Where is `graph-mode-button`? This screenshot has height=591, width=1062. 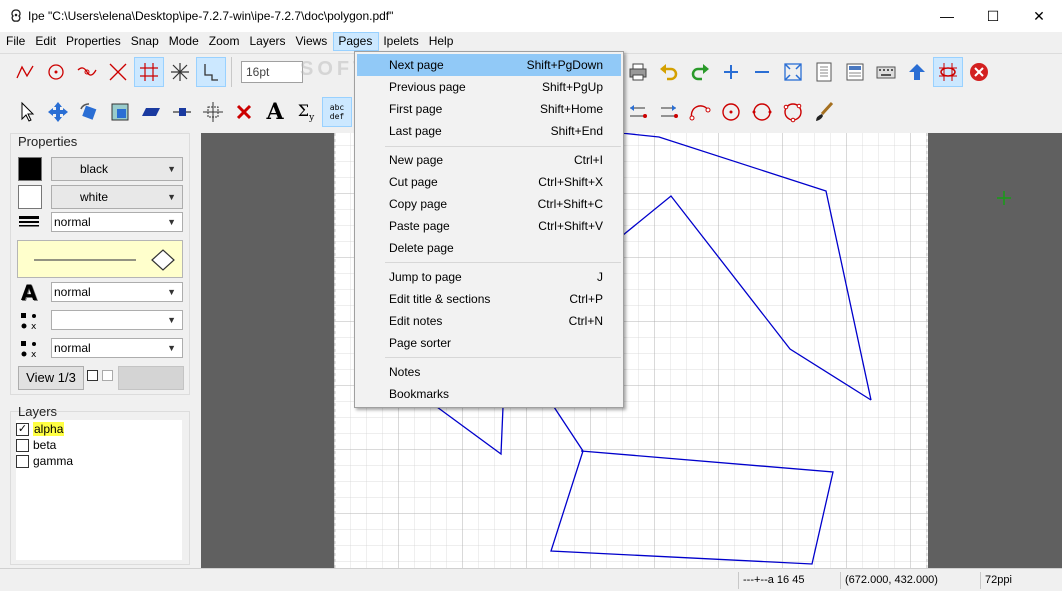
graph-mode-button is located at coordinates (213, 112).